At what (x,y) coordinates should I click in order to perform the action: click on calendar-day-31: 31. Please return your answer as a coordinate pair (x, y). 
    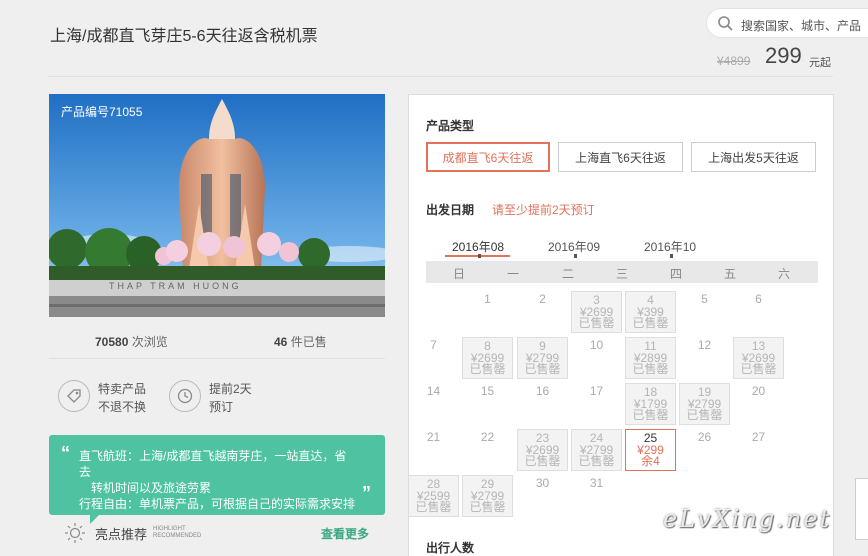
    Looking at the image, I should click on (596, 496).